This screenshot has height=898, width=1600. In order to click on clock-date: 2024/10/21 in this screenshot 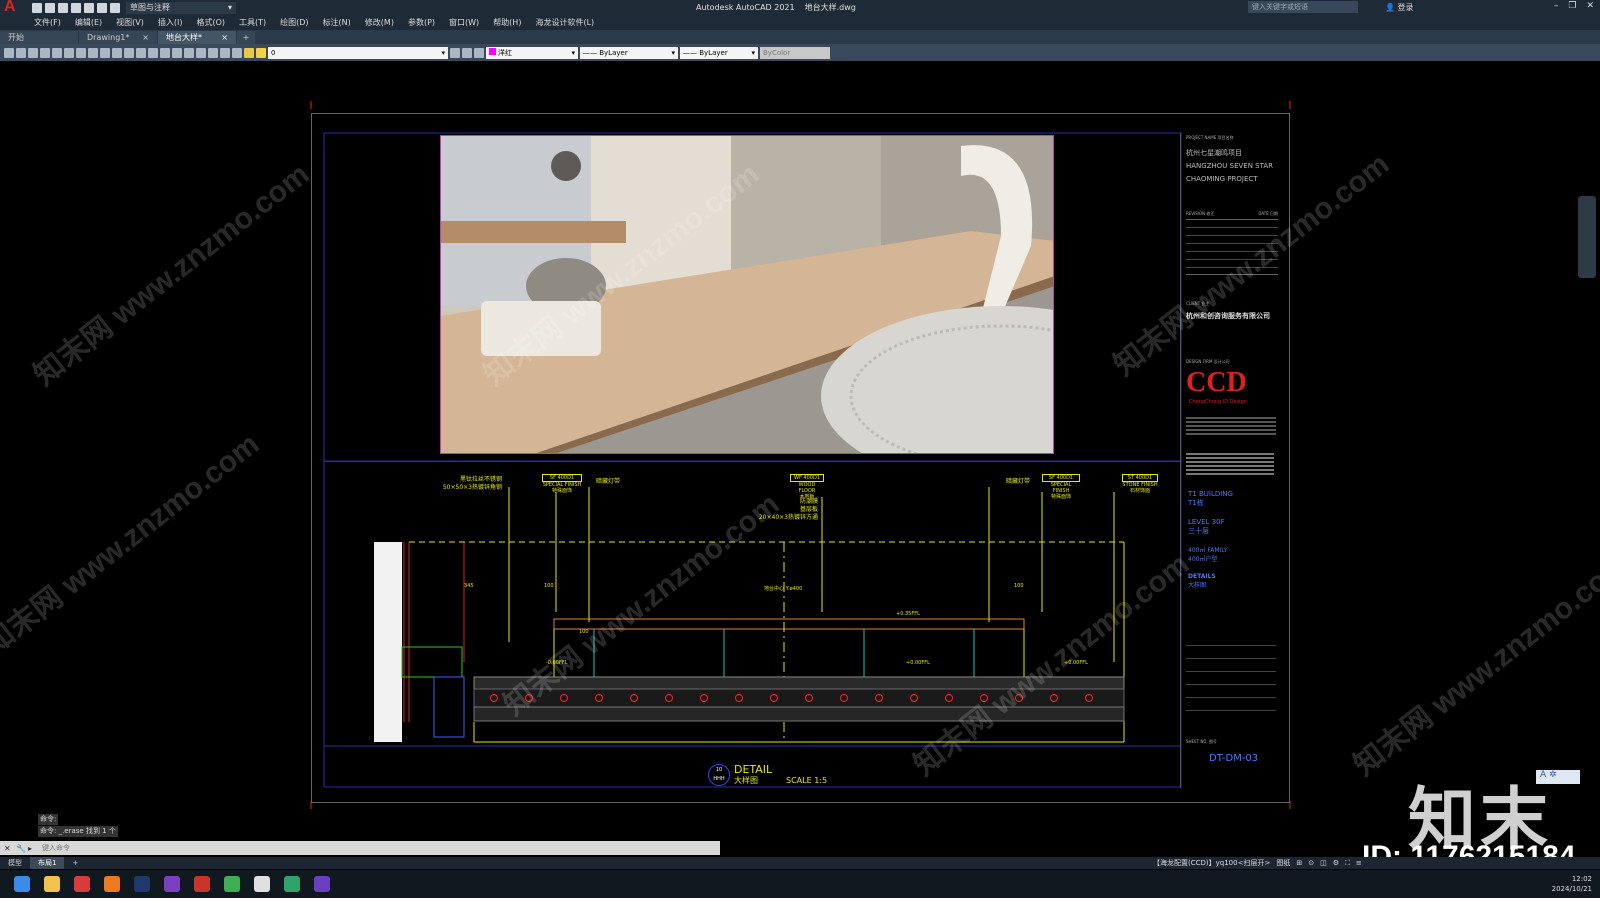, I will do `click(1571, 889)`.